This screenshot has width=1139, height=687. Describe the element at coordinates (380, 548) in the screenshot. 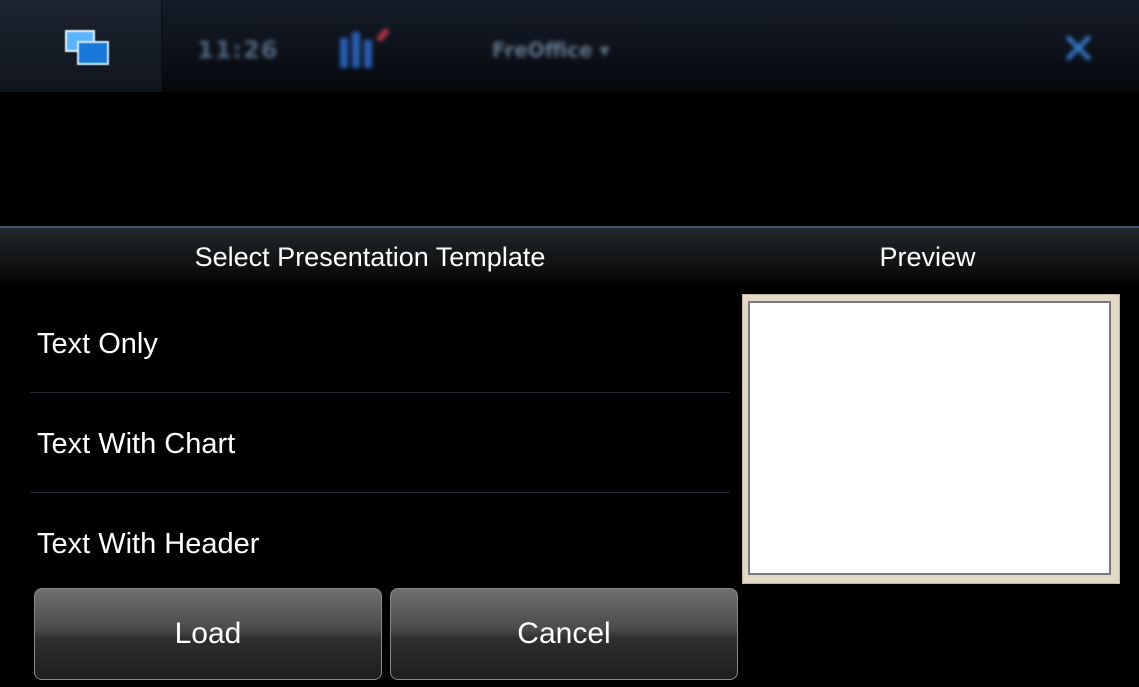

I see `template-item-text-with-header: Text With Header` at that location.